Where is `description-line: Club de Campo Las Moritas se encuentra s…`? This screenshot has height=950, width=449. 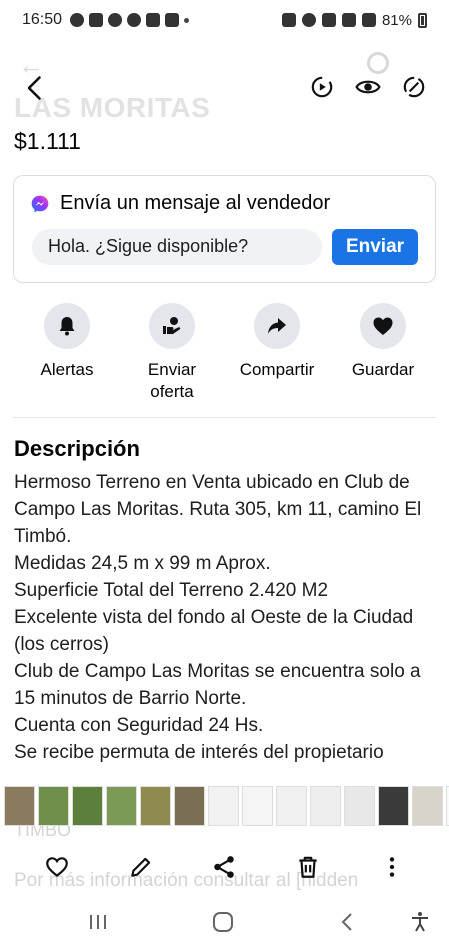 description-line: Club de Campo Las Moritas se encuentra s… is located at coordinates (217, 685).